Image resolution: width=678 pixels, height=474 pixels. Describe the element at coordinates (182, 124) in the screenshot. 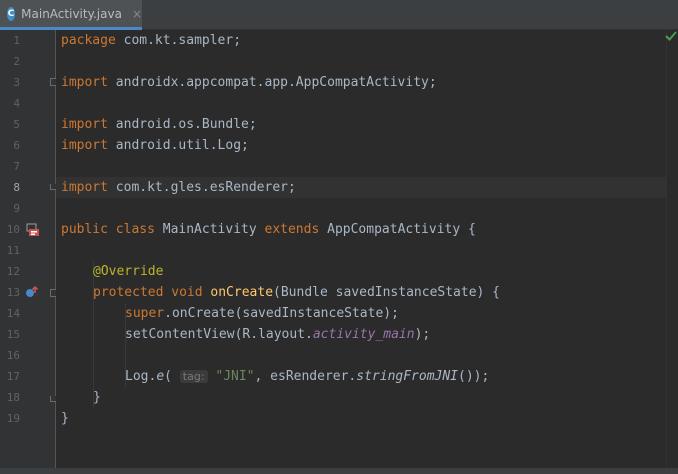

I see `code-token: android.os.Bundle;` at that location.